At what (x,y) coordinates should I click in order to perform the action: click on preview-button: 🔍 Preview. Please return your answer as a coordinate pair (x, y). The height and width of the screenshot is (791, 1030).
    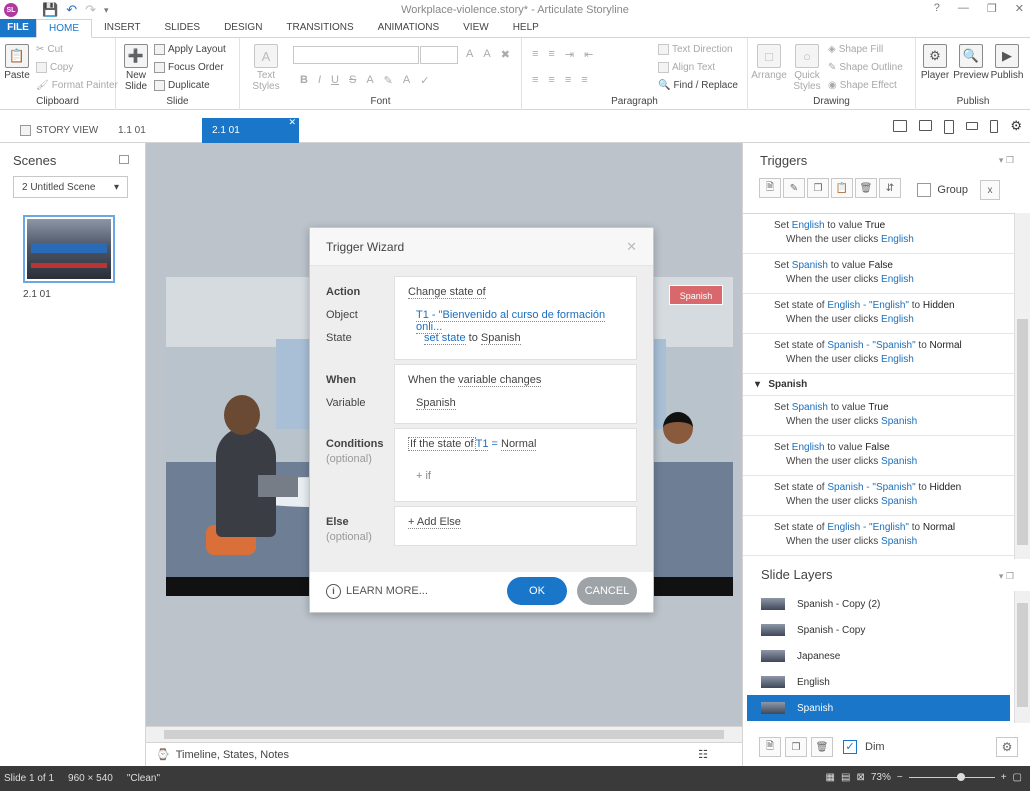
    Looking at the image, I should click on (971, 62).